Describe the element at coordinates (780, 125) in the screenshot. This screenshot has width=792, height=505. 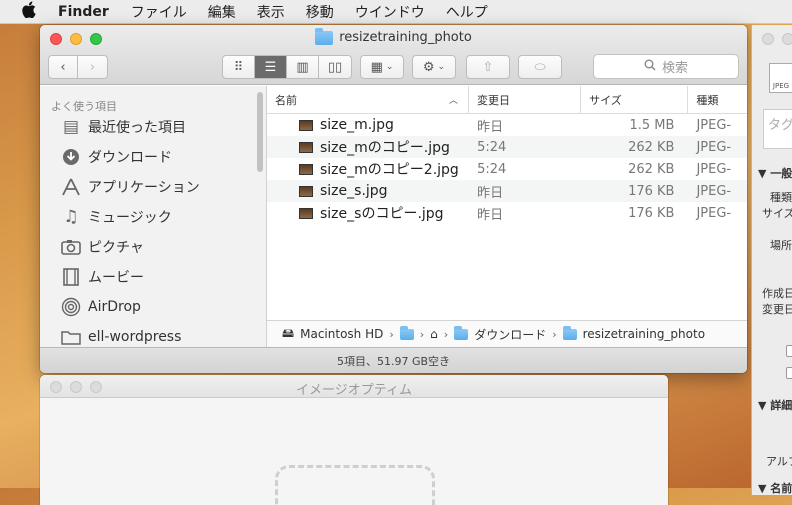
I see `tag-placeholder: タグ` at that location.